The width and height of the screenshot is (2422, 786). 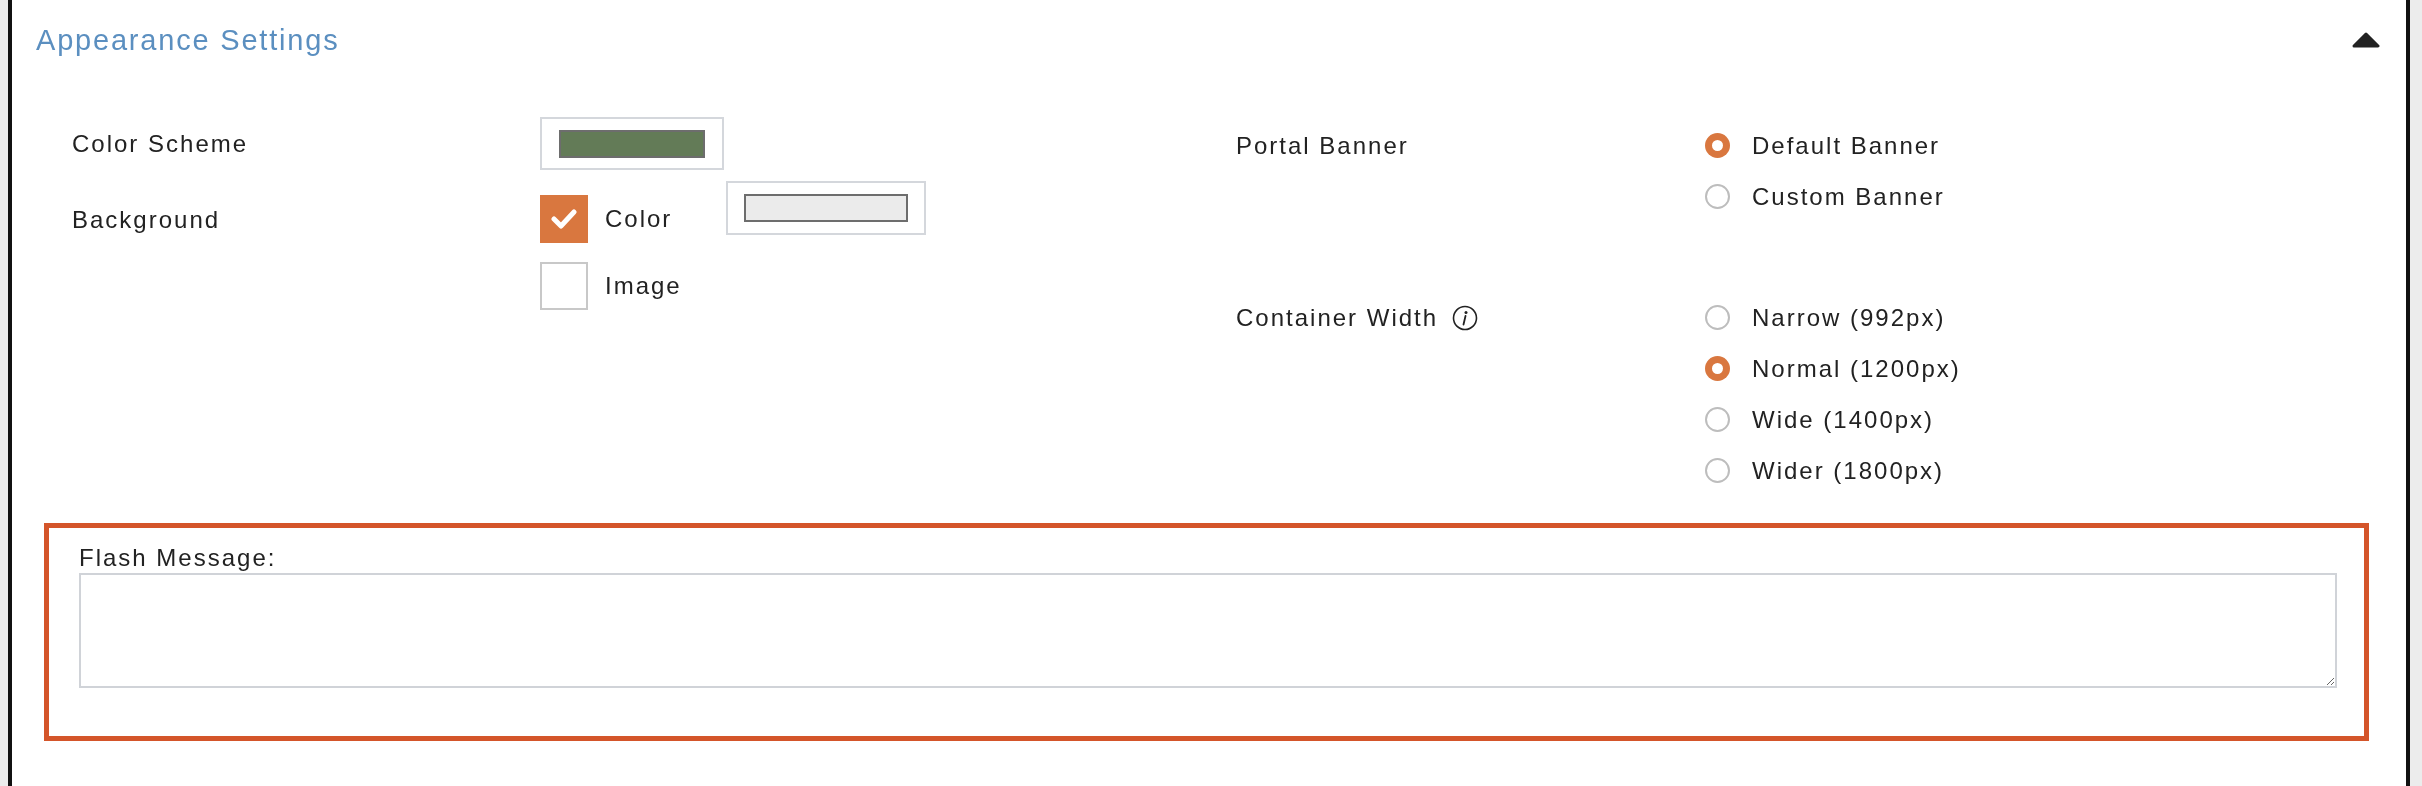 What do you see at coordinates (1337, 318) in the screenshot?
I see `field-label: Container Width` at bounding box center [1337, 318].